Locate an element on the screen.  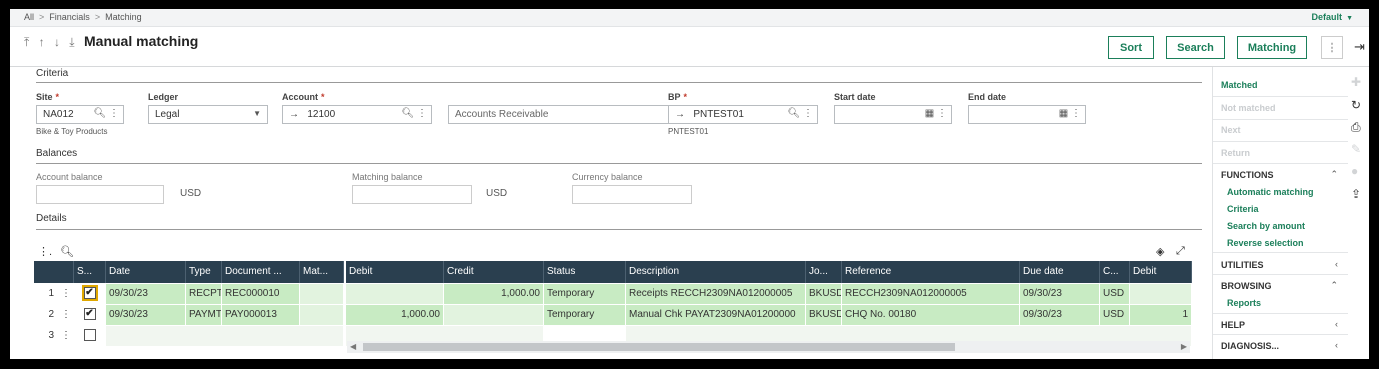
default-selector: Default ▼ is located at coordinates (1332, 17).